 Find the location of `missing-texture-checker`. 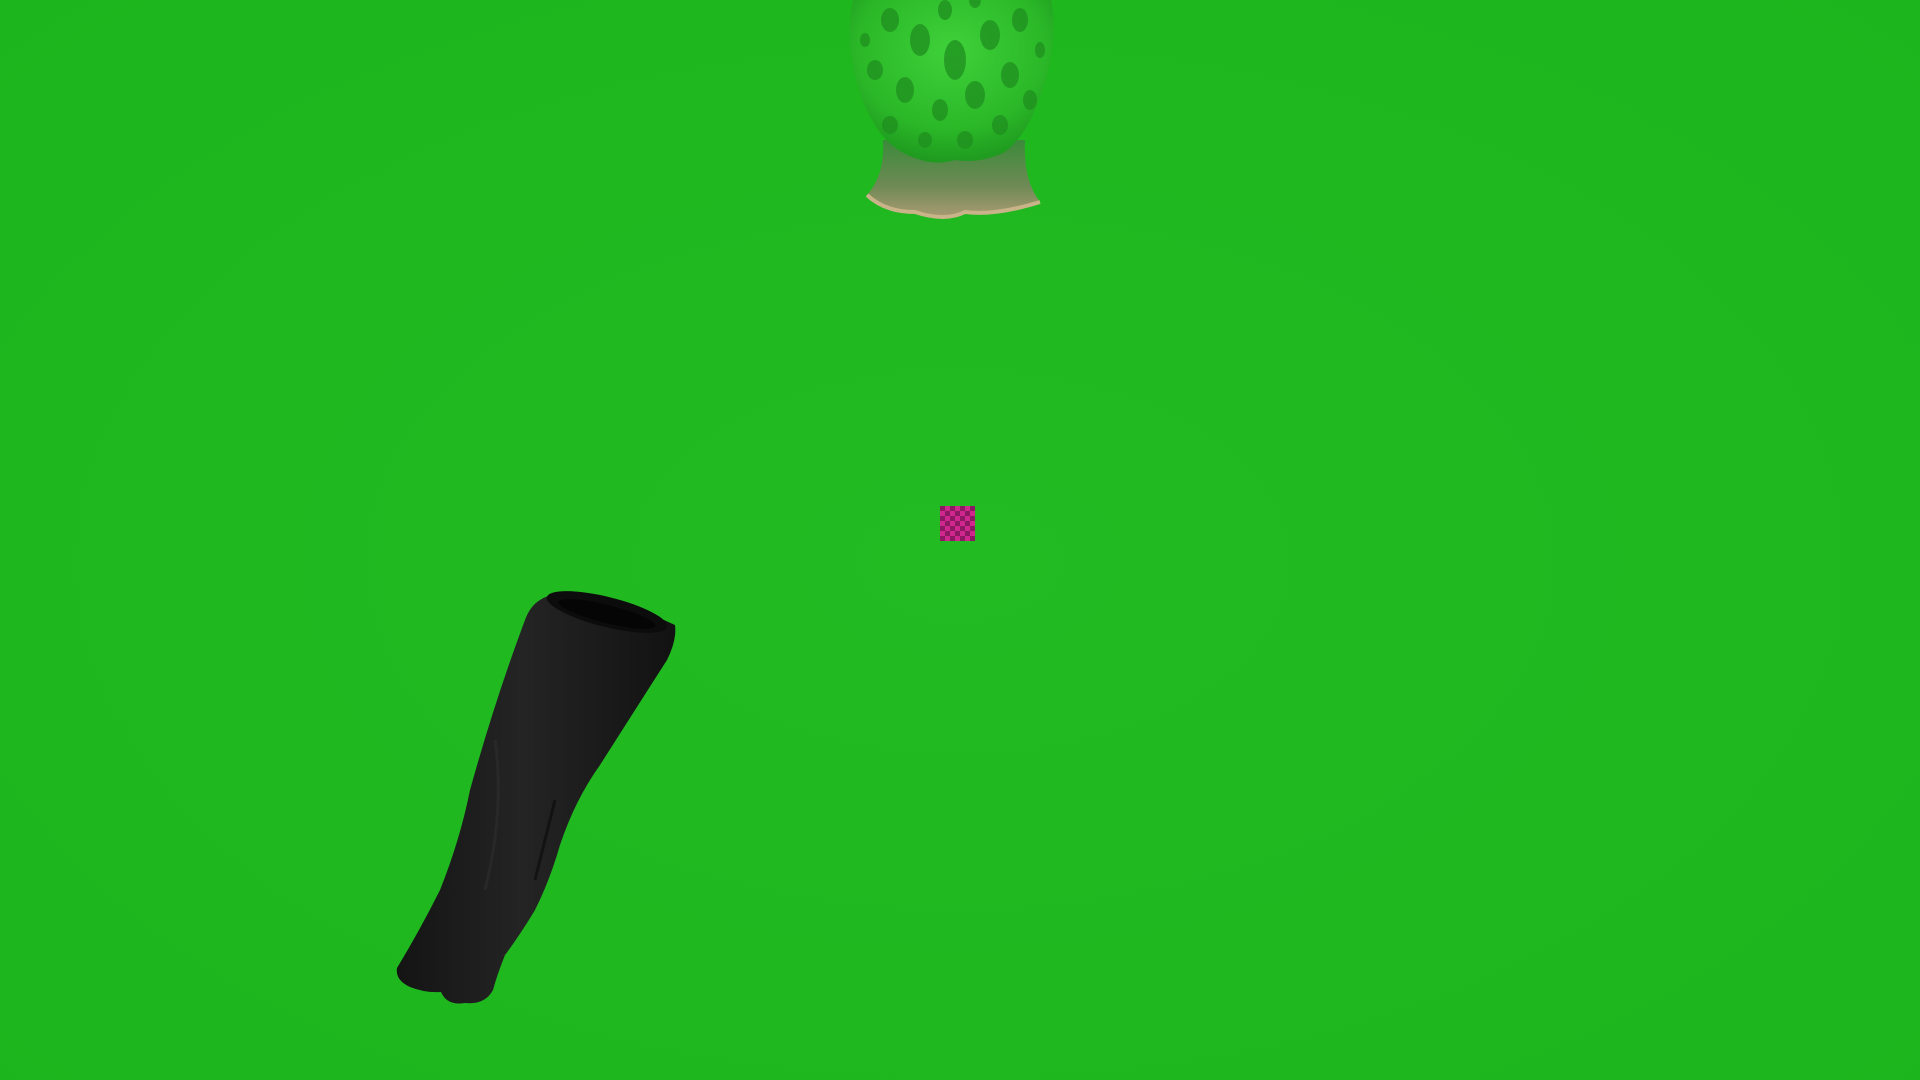

missing-texture-checker is located at coordinates (957, 523).